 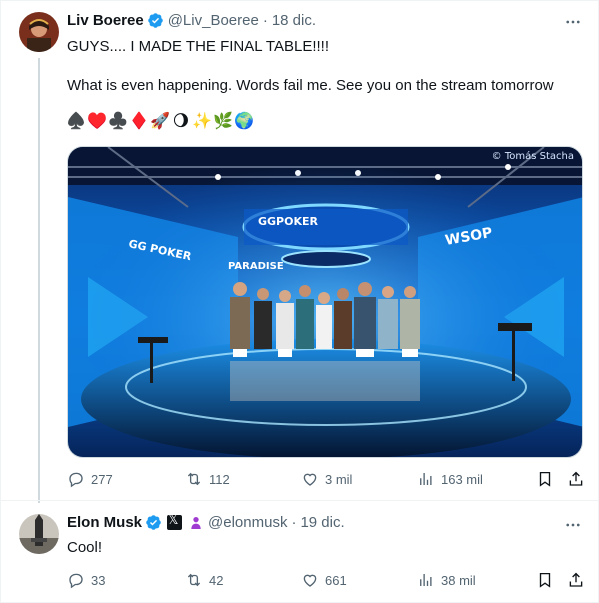 What do you see at coordinates (256, 266) in the screenshot?
I see `stage-sign-paradise: PARADISE` at bounding box center [256, 266].